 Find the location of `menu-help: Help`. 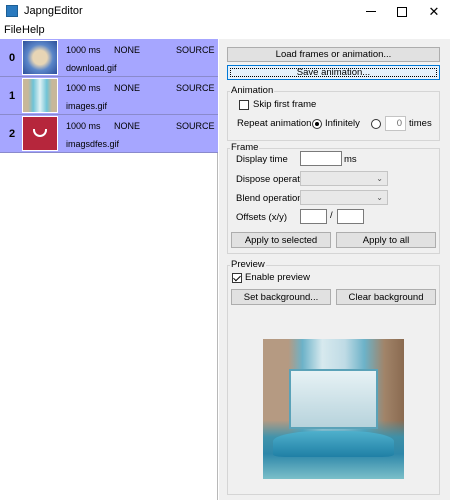

menu-help: Help is located at coordinates (33, 30).